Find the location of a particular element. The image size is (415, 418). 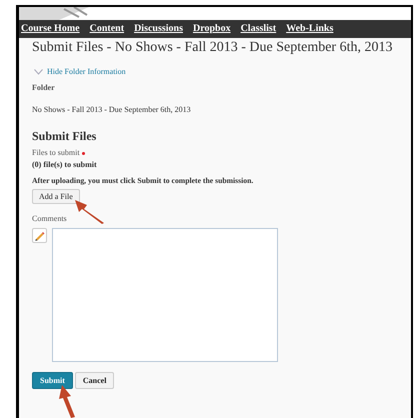

nav-link: Web-Links is located at coordinates (310, 29).